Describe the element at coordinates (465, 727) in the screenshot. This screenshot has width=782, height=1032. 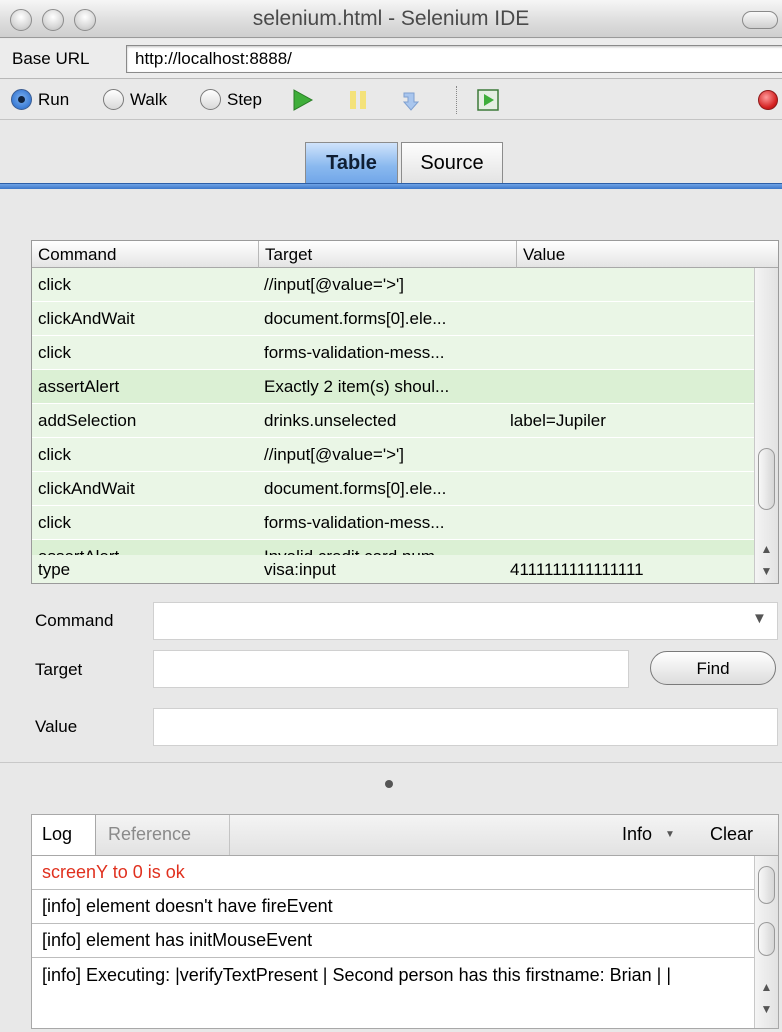
I see `value-input` at that location.